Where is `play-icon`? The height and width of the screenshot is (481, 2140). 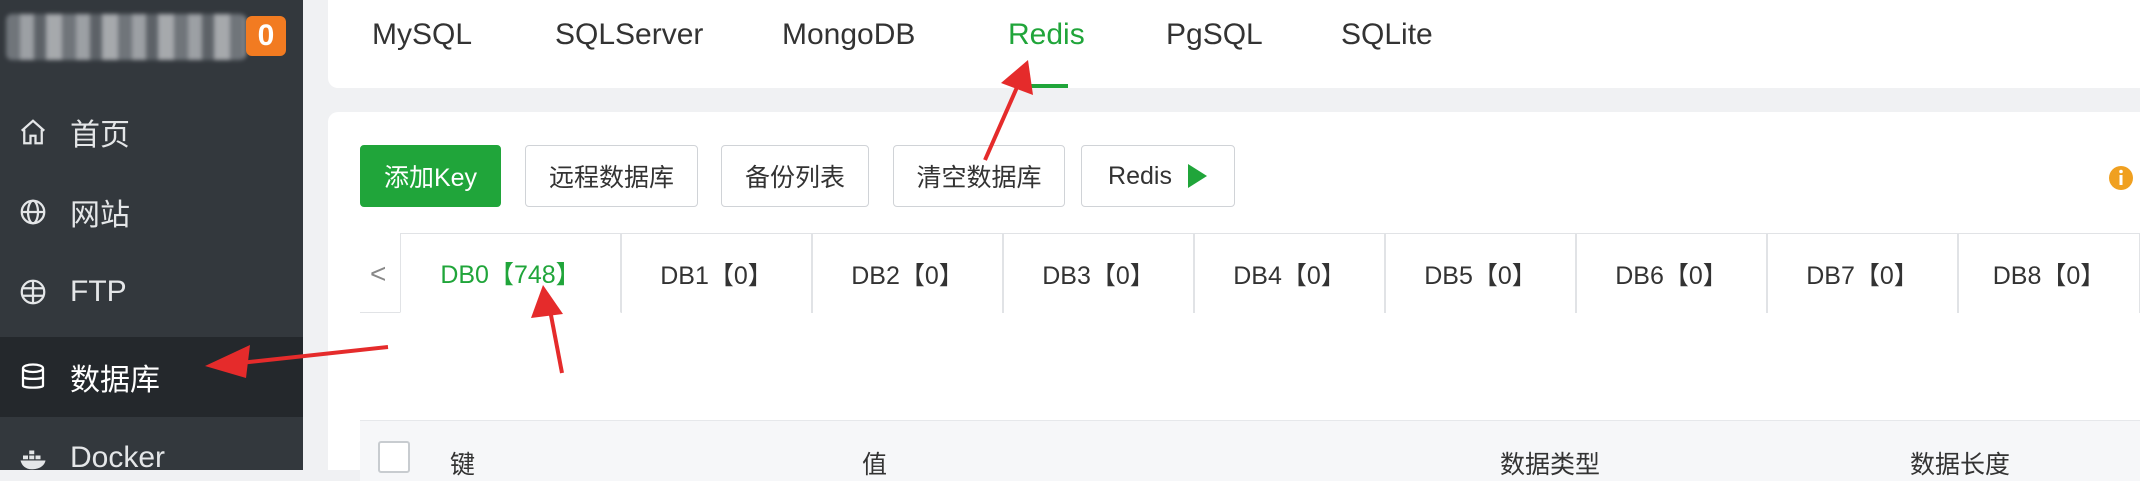 play-icon is located at coordinates (1197, 176).